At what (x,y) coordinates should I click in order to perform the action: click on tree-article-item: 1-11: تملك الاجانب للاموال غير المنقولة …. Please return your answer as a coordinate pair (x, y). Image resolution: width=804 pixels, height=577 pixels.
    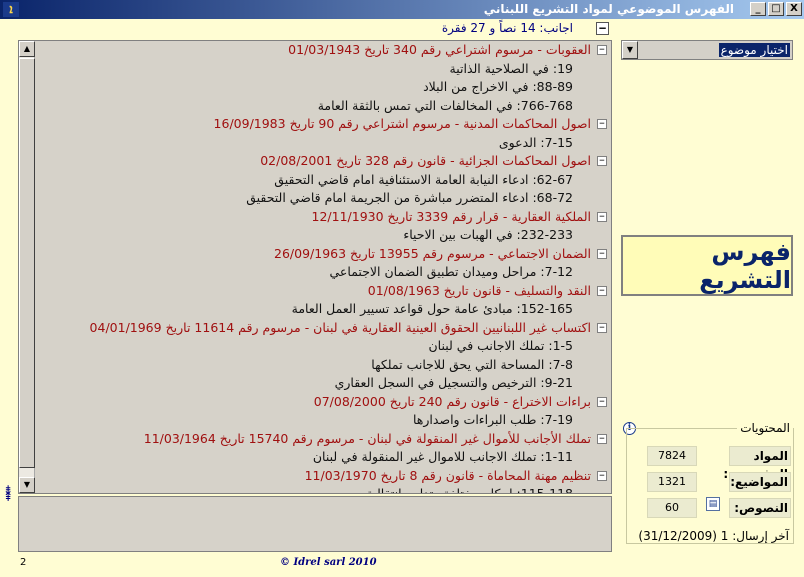
    Looking at the image, I should click on (323, 457).